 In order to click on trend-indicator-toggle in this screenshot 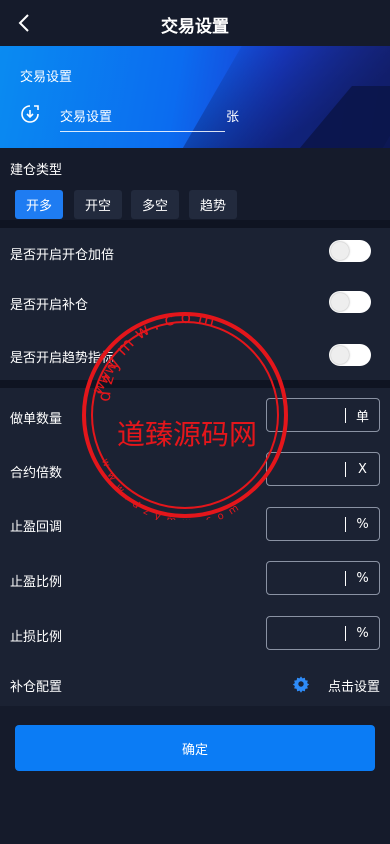, I will do `click(350, 355)`.